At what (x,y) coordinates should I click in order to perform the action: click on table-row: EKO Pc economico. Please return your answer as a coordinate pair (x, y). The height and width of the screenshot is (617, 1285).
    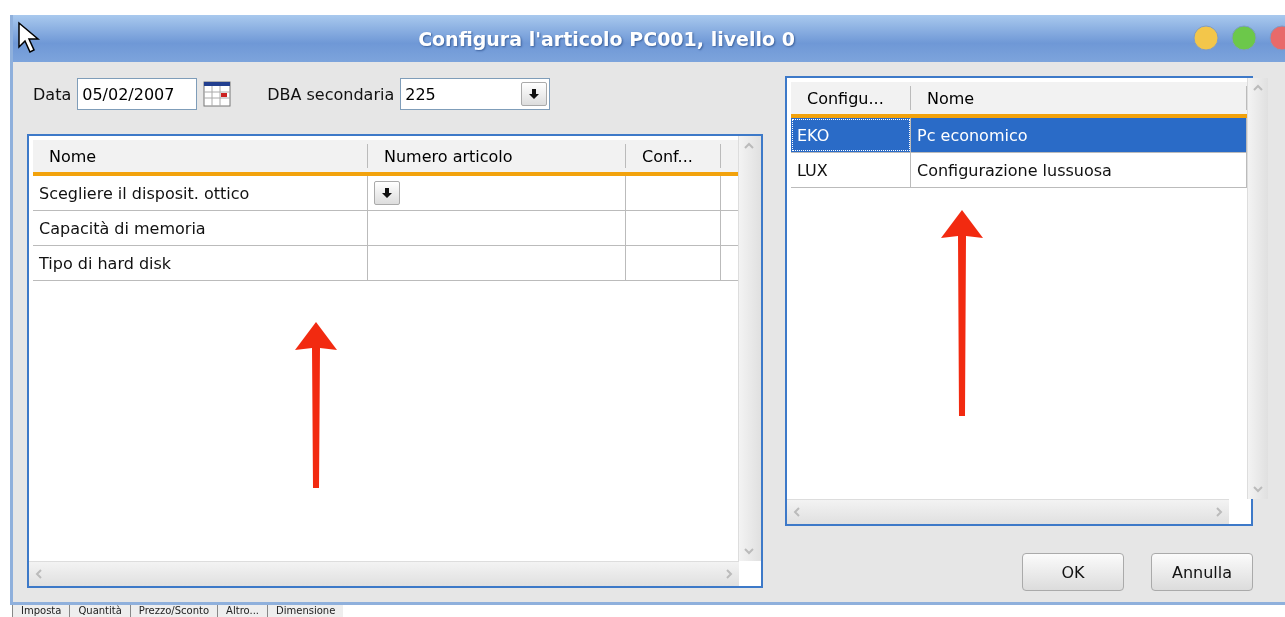
    Looking at the image, I should click on (1019, 135).